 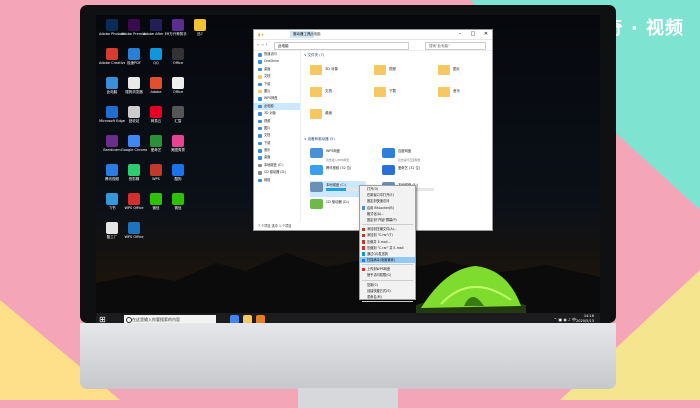 What do you see at coordinates (335, 72) in the screenshot?
I see `folder-item: 3D 对象` at bounding box center [335, 72].